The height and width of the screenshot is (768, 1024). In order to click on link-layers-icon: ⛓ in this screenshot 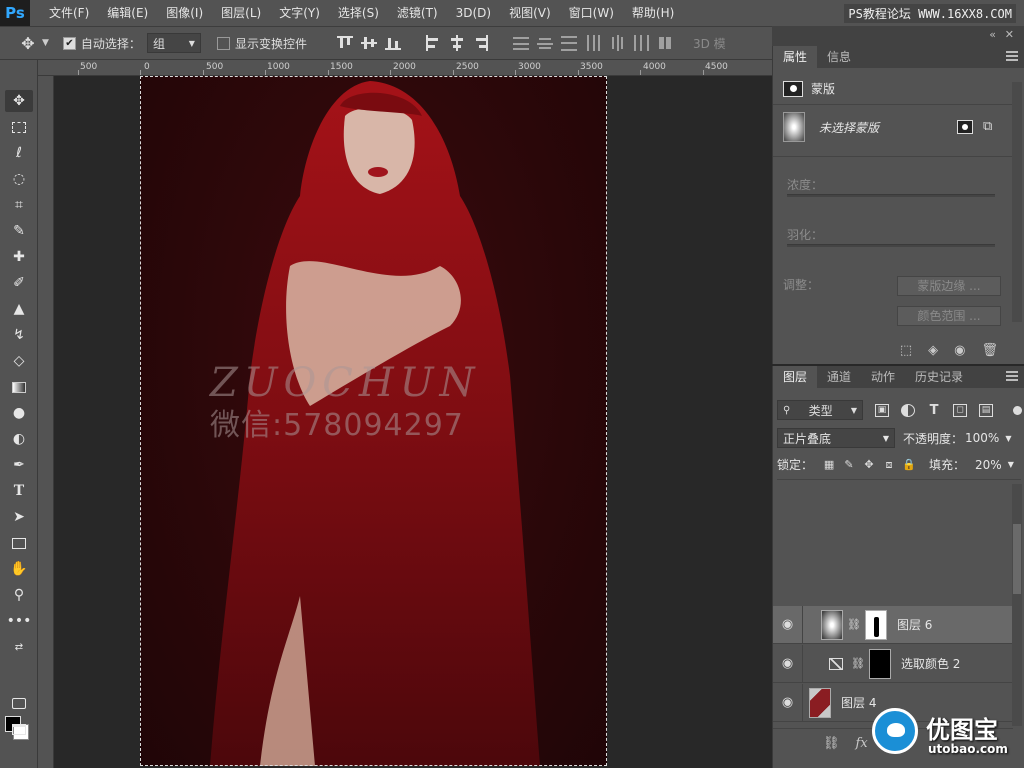, I will do `click(831, 743)`.